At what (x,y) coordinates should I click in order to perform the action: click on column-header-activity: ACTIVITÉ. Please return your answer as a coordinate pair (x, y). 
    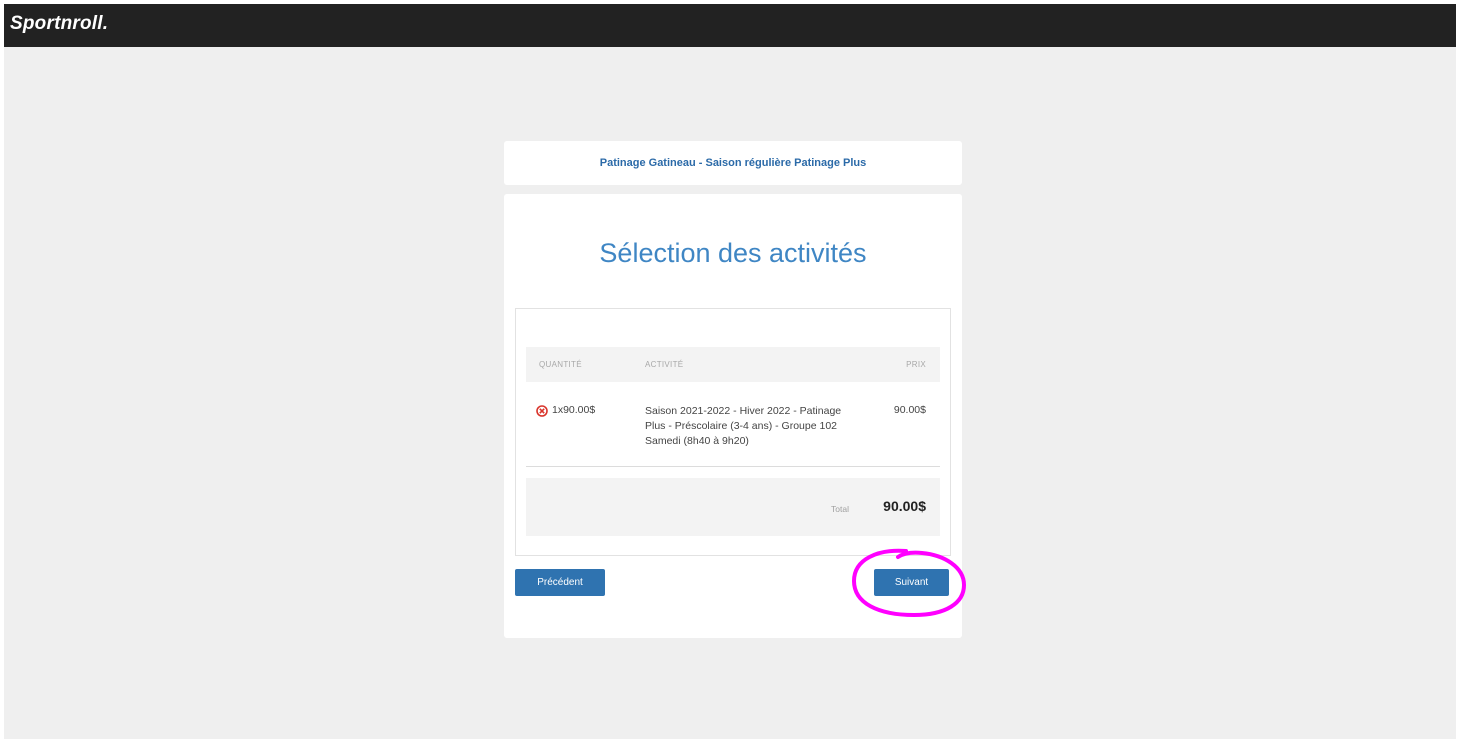
    Looking at the image, I should click on (664, 364).